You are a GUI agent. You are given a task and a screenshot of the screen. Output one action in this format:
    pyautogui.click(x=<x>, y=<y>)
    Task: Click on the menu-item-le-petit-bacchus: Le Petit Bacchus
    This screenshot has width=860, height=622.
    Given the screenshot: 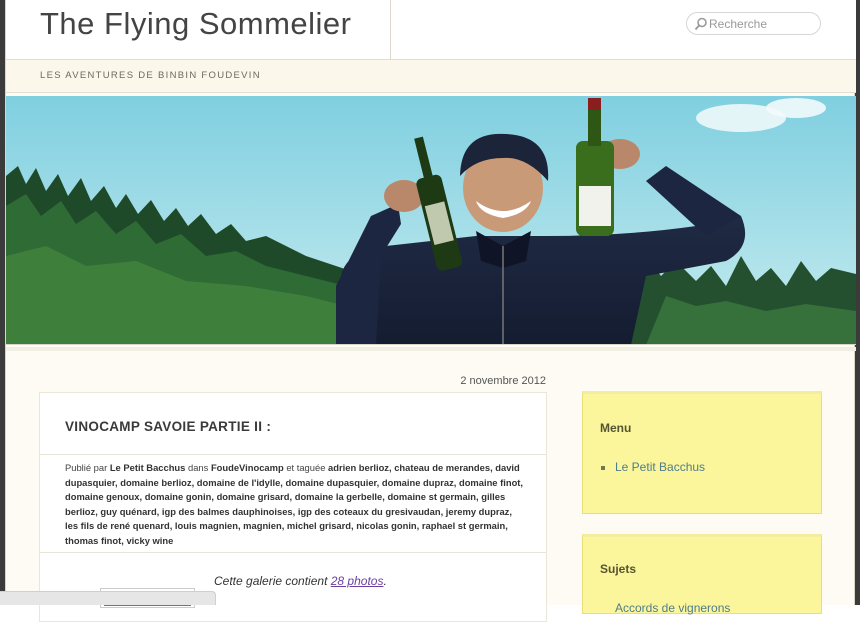 What is the action you would take?
    pyautogui.click(x=660, y=467)
    